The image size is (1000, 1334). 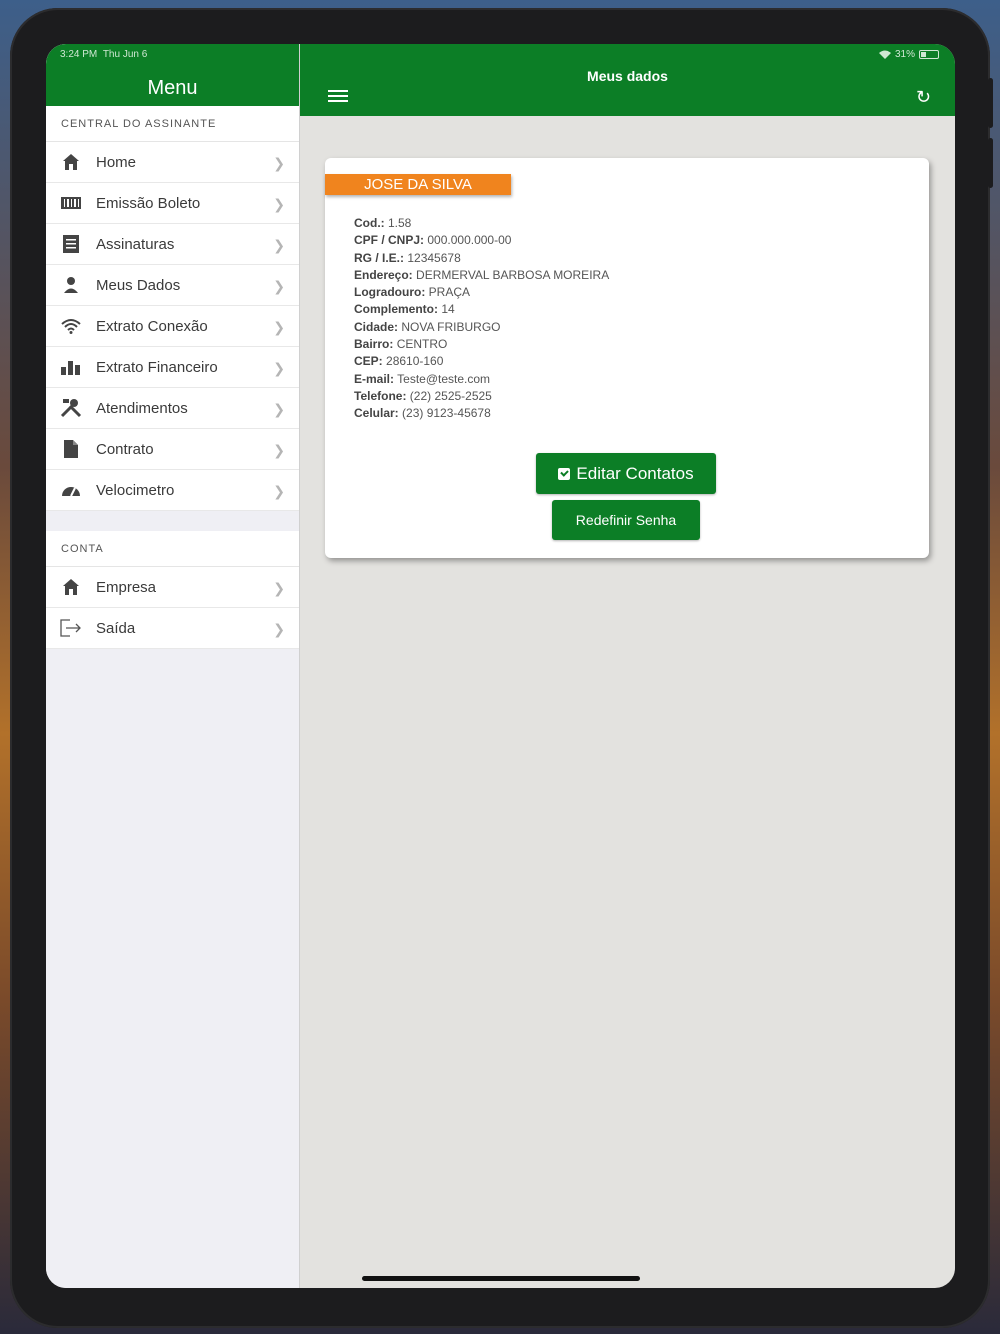 What do you see at coordinates (172, 521) in the screenshot?
I see `section-divider` at bounding box center [172, 521].